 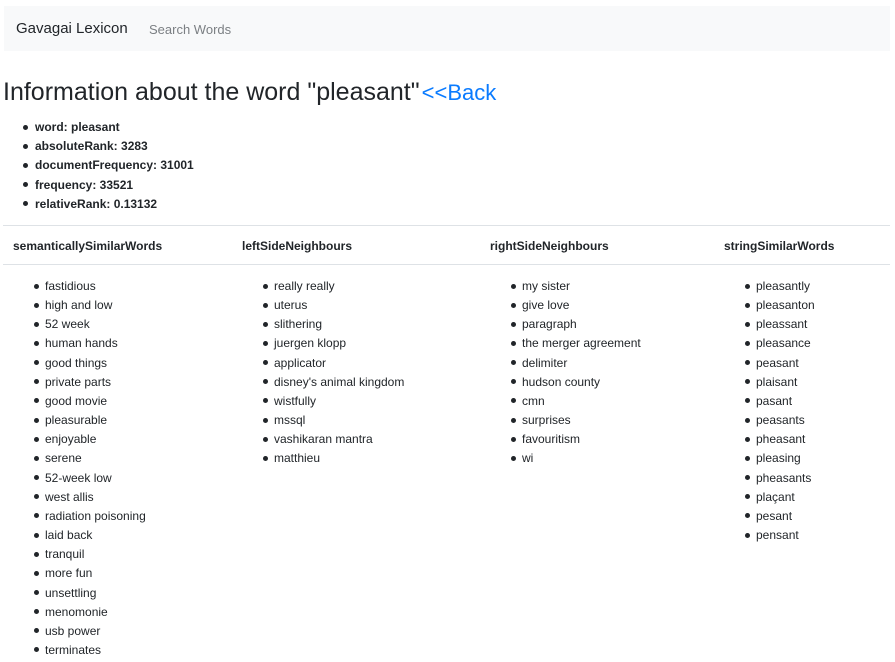 I want to click on list-item: plaisant, so click(x=780, y=382).